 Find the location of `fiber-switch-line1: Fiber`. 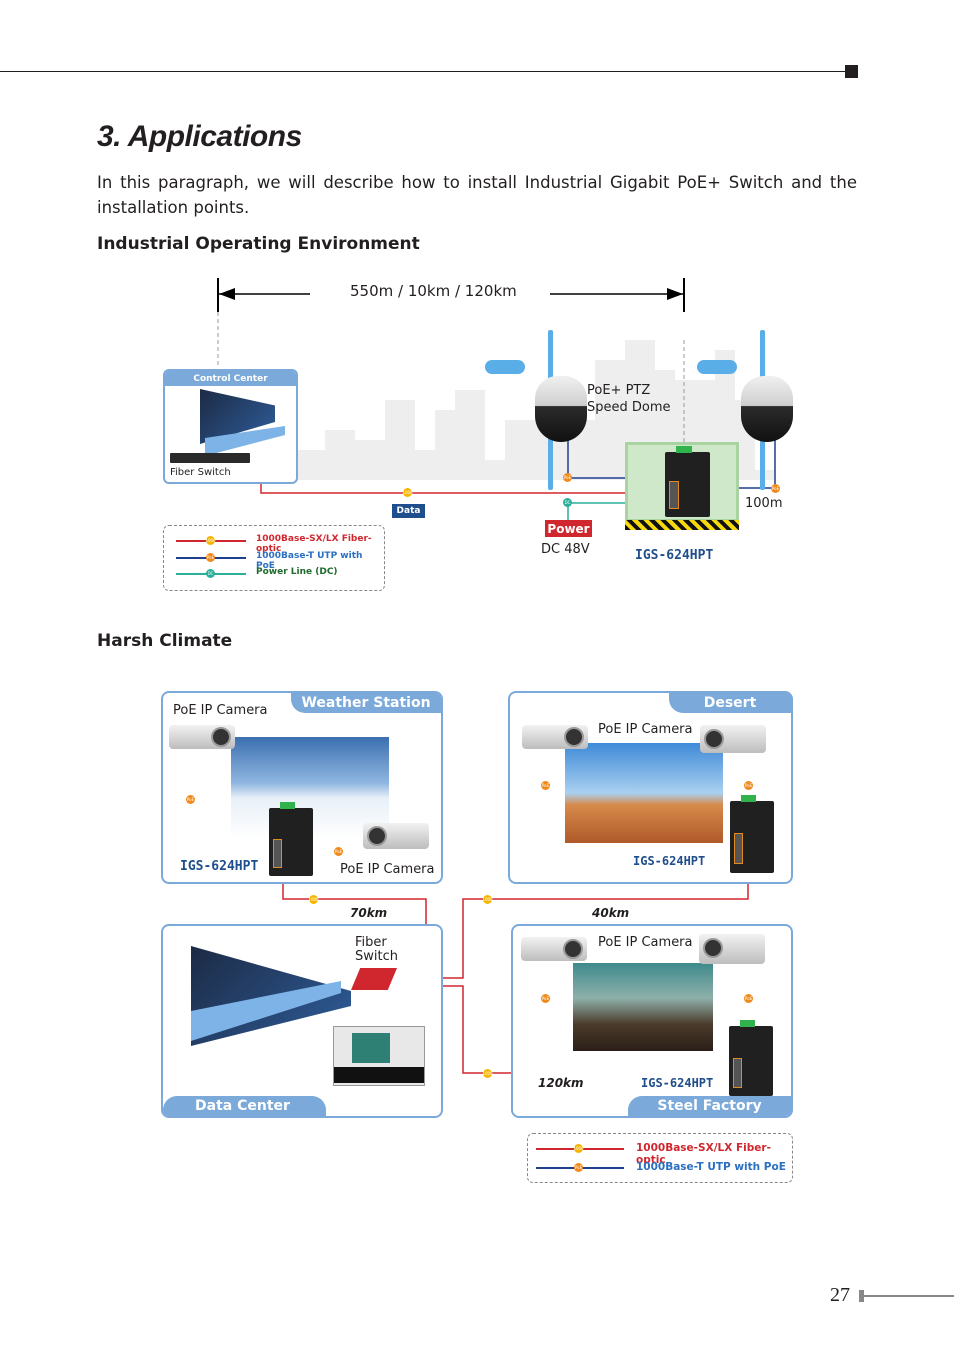

fiber-switch-line1: Fiber is located at coordinates (371, 942).